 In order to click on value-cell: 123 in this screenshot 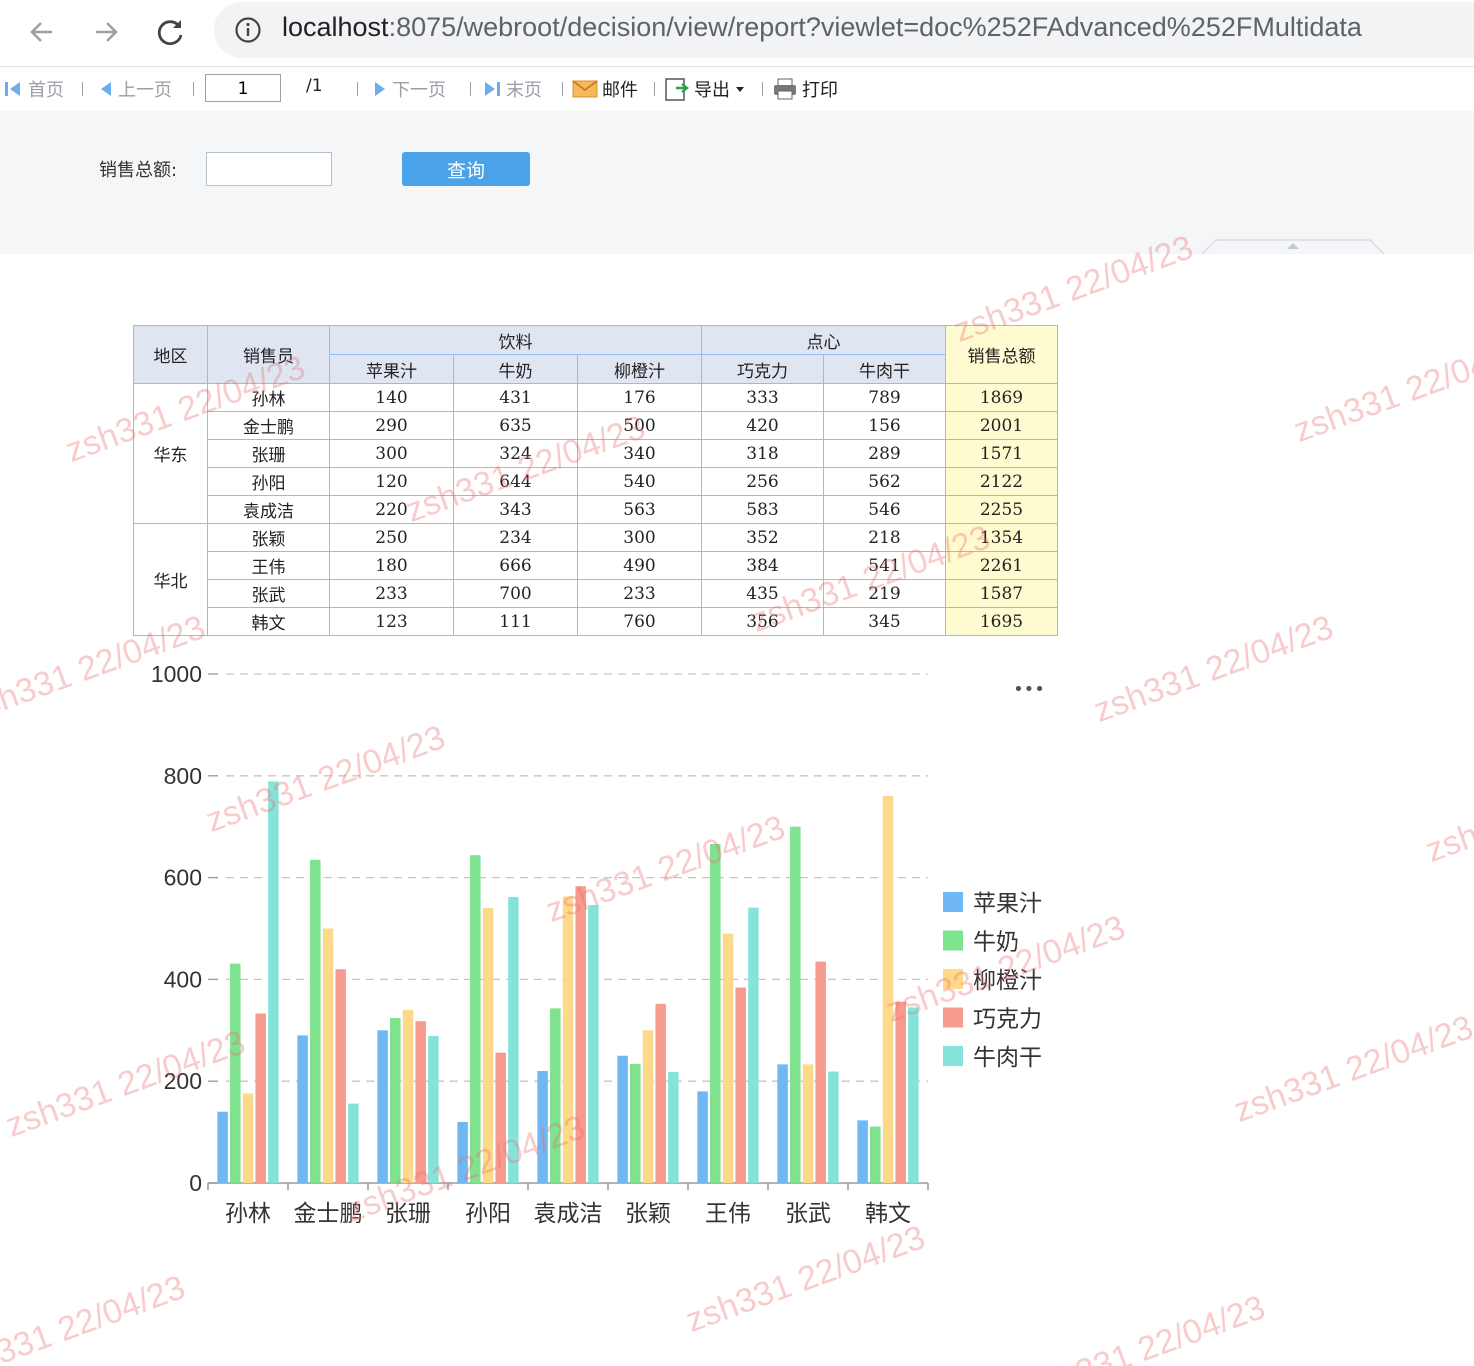, I will do `click(391, 621)`.